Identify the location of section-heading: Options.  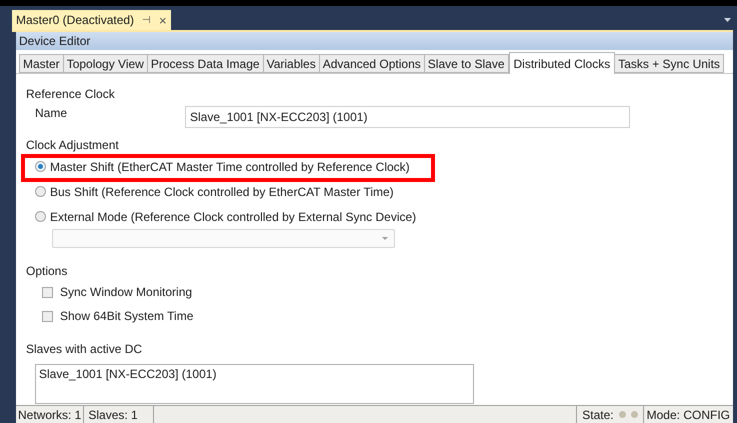
(47, 271).